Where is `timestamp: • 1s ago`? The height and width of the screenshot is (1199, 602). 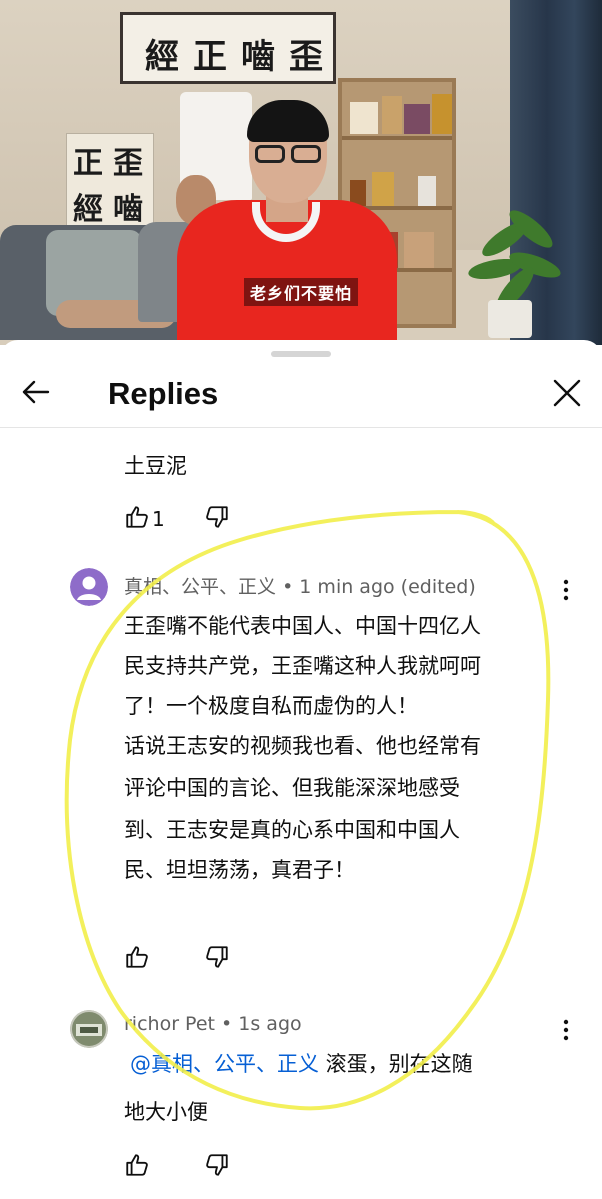
timestamp: • 1s ago is located at coordinates (261, 1024).